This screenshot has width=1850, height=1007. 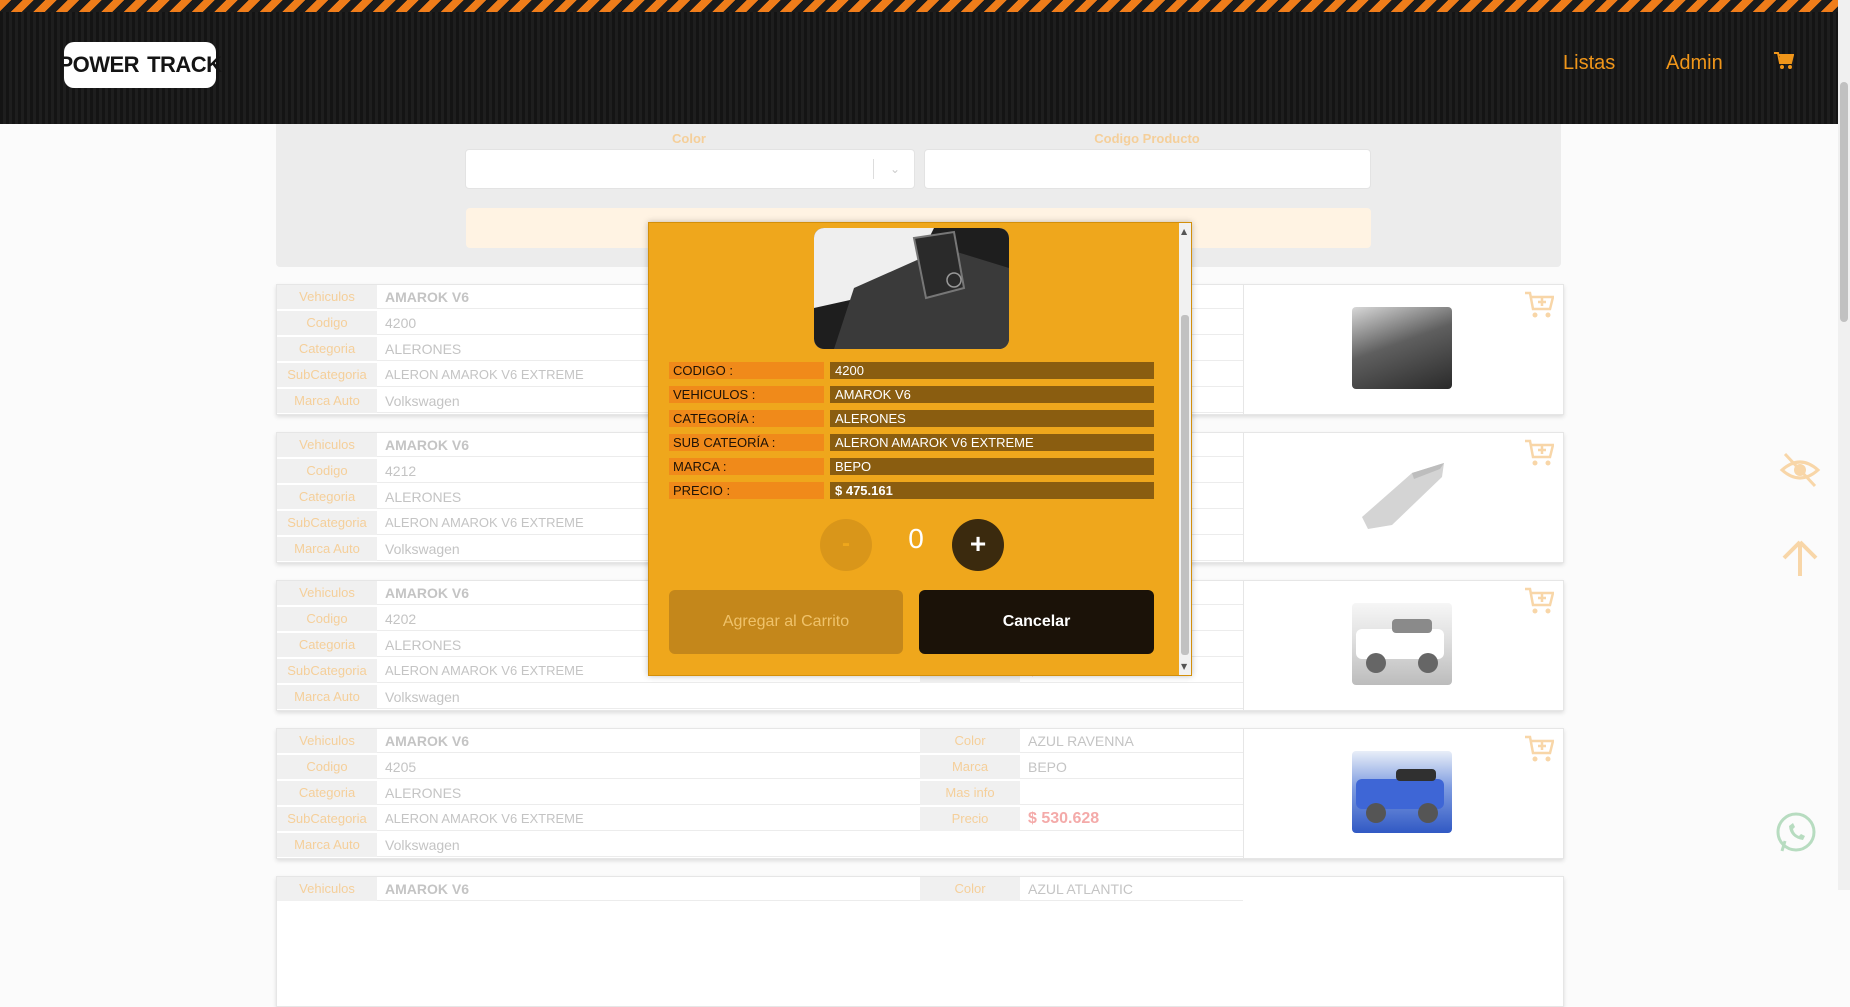 I want to click on product-card: Vehiculos AMAROK V6 Color AZUL ATLANTIC, so click(x=920, y=941).